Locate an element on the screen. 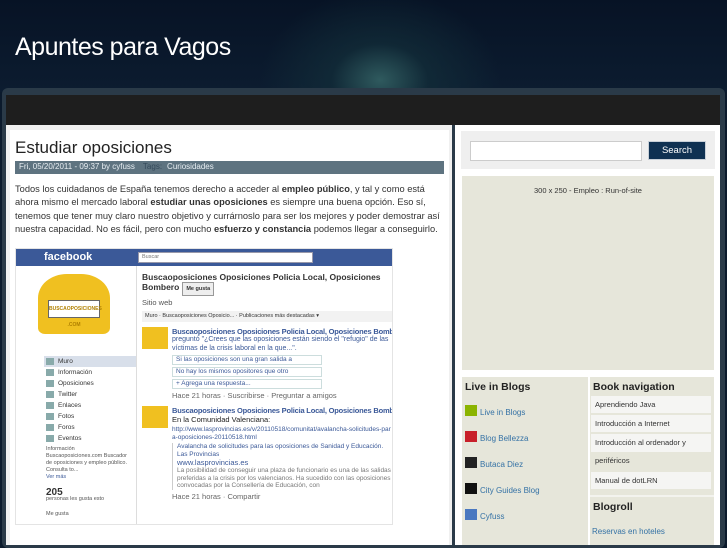 The height and width of the screenshot is (548, 727). blogroll-block: Blogroll Reservas en hoteles is located at coordinates (652, 515).